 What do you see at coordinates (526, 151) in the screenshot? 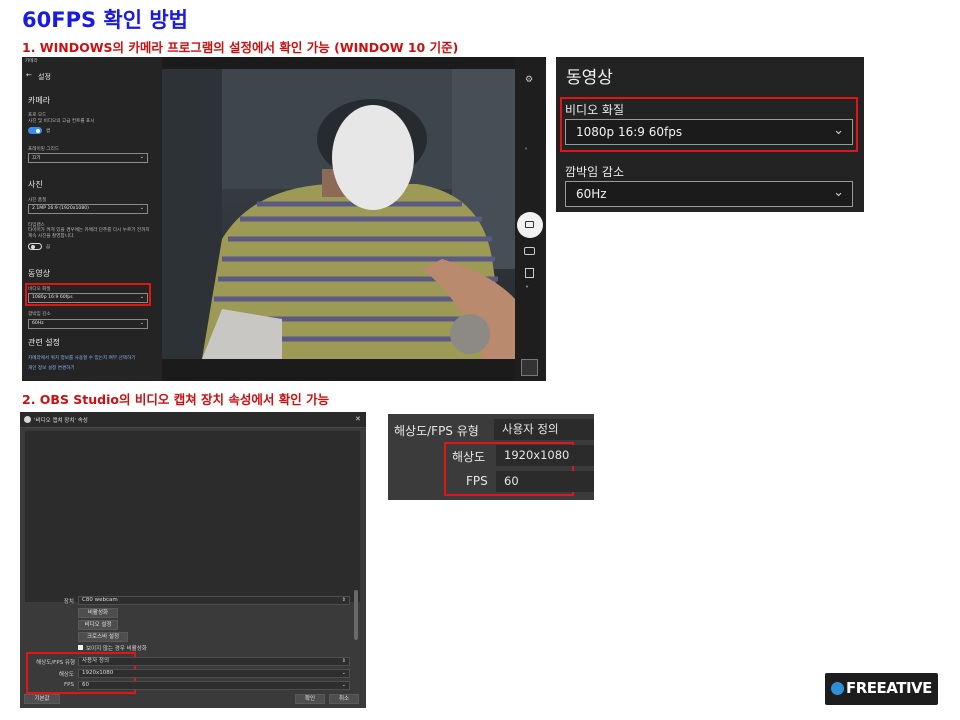
I see `chevron-up-icon: ˄` at bounding box center [526, 151].